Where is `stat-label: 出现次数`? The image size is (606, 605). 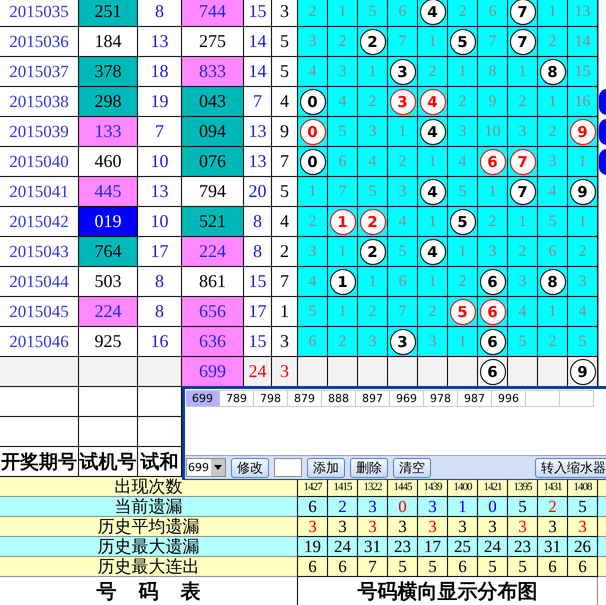
stat-label: 出现次数 is located at coordinates (148, 487).